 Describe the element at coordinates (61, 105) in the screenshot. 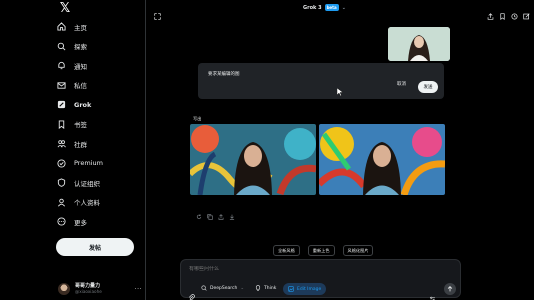

I see `grok-icon` at that location.